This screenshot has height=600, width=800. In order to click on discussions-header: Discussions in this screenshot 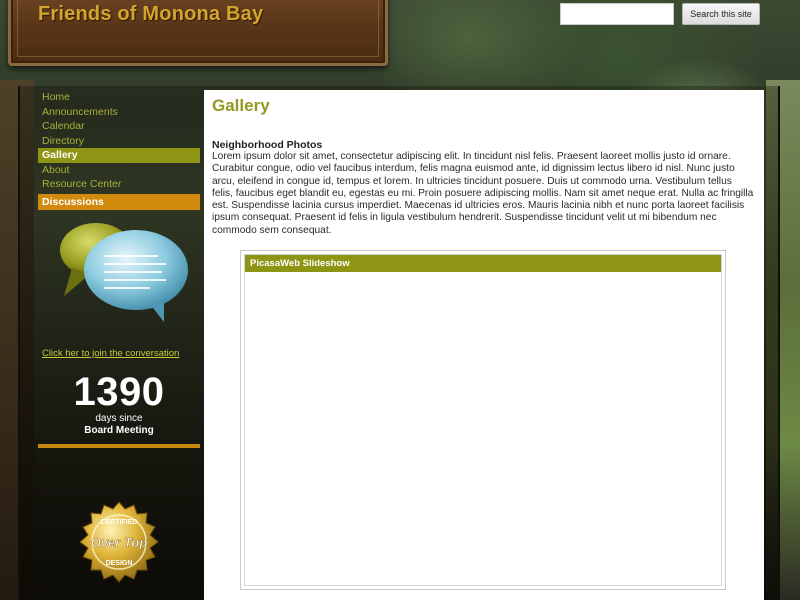, I will do `click(119, 202)`.